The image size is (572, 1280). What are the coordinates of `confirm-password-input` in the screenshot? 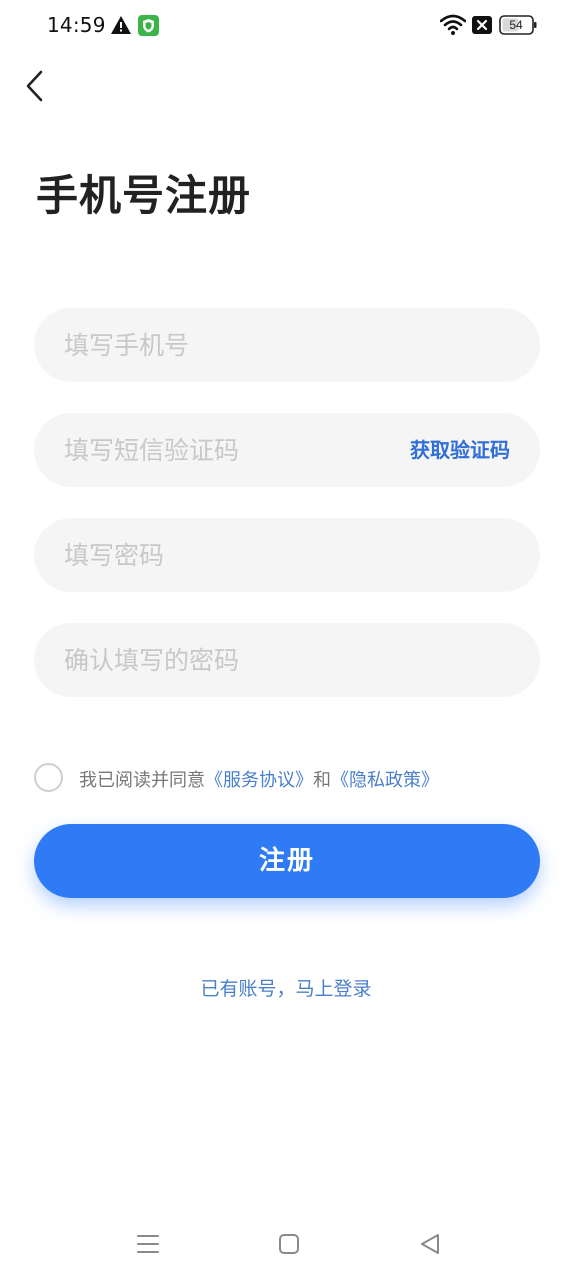 It's located at (234, 660).